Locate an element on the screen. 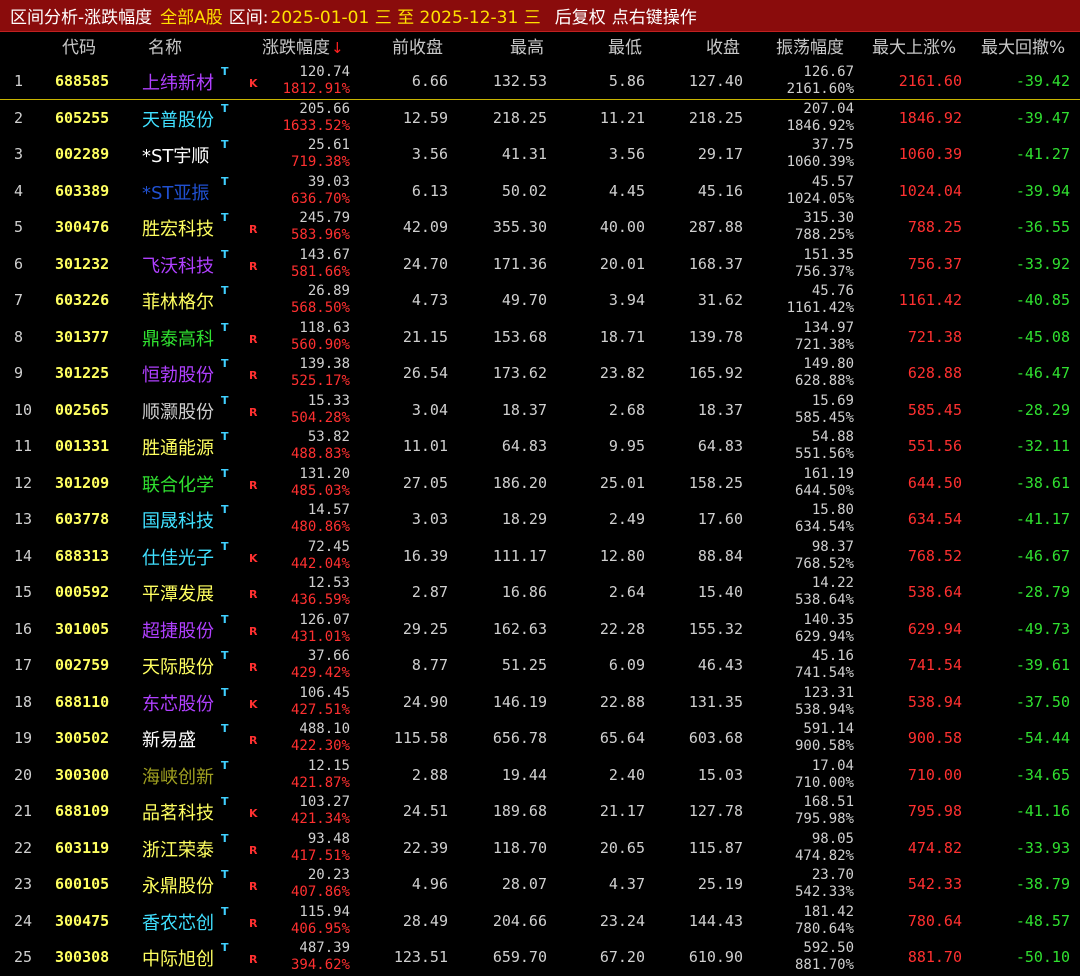 This screenshot has width=1080, height=976. close-value: 64.83 is located at coordinates (720, 446).